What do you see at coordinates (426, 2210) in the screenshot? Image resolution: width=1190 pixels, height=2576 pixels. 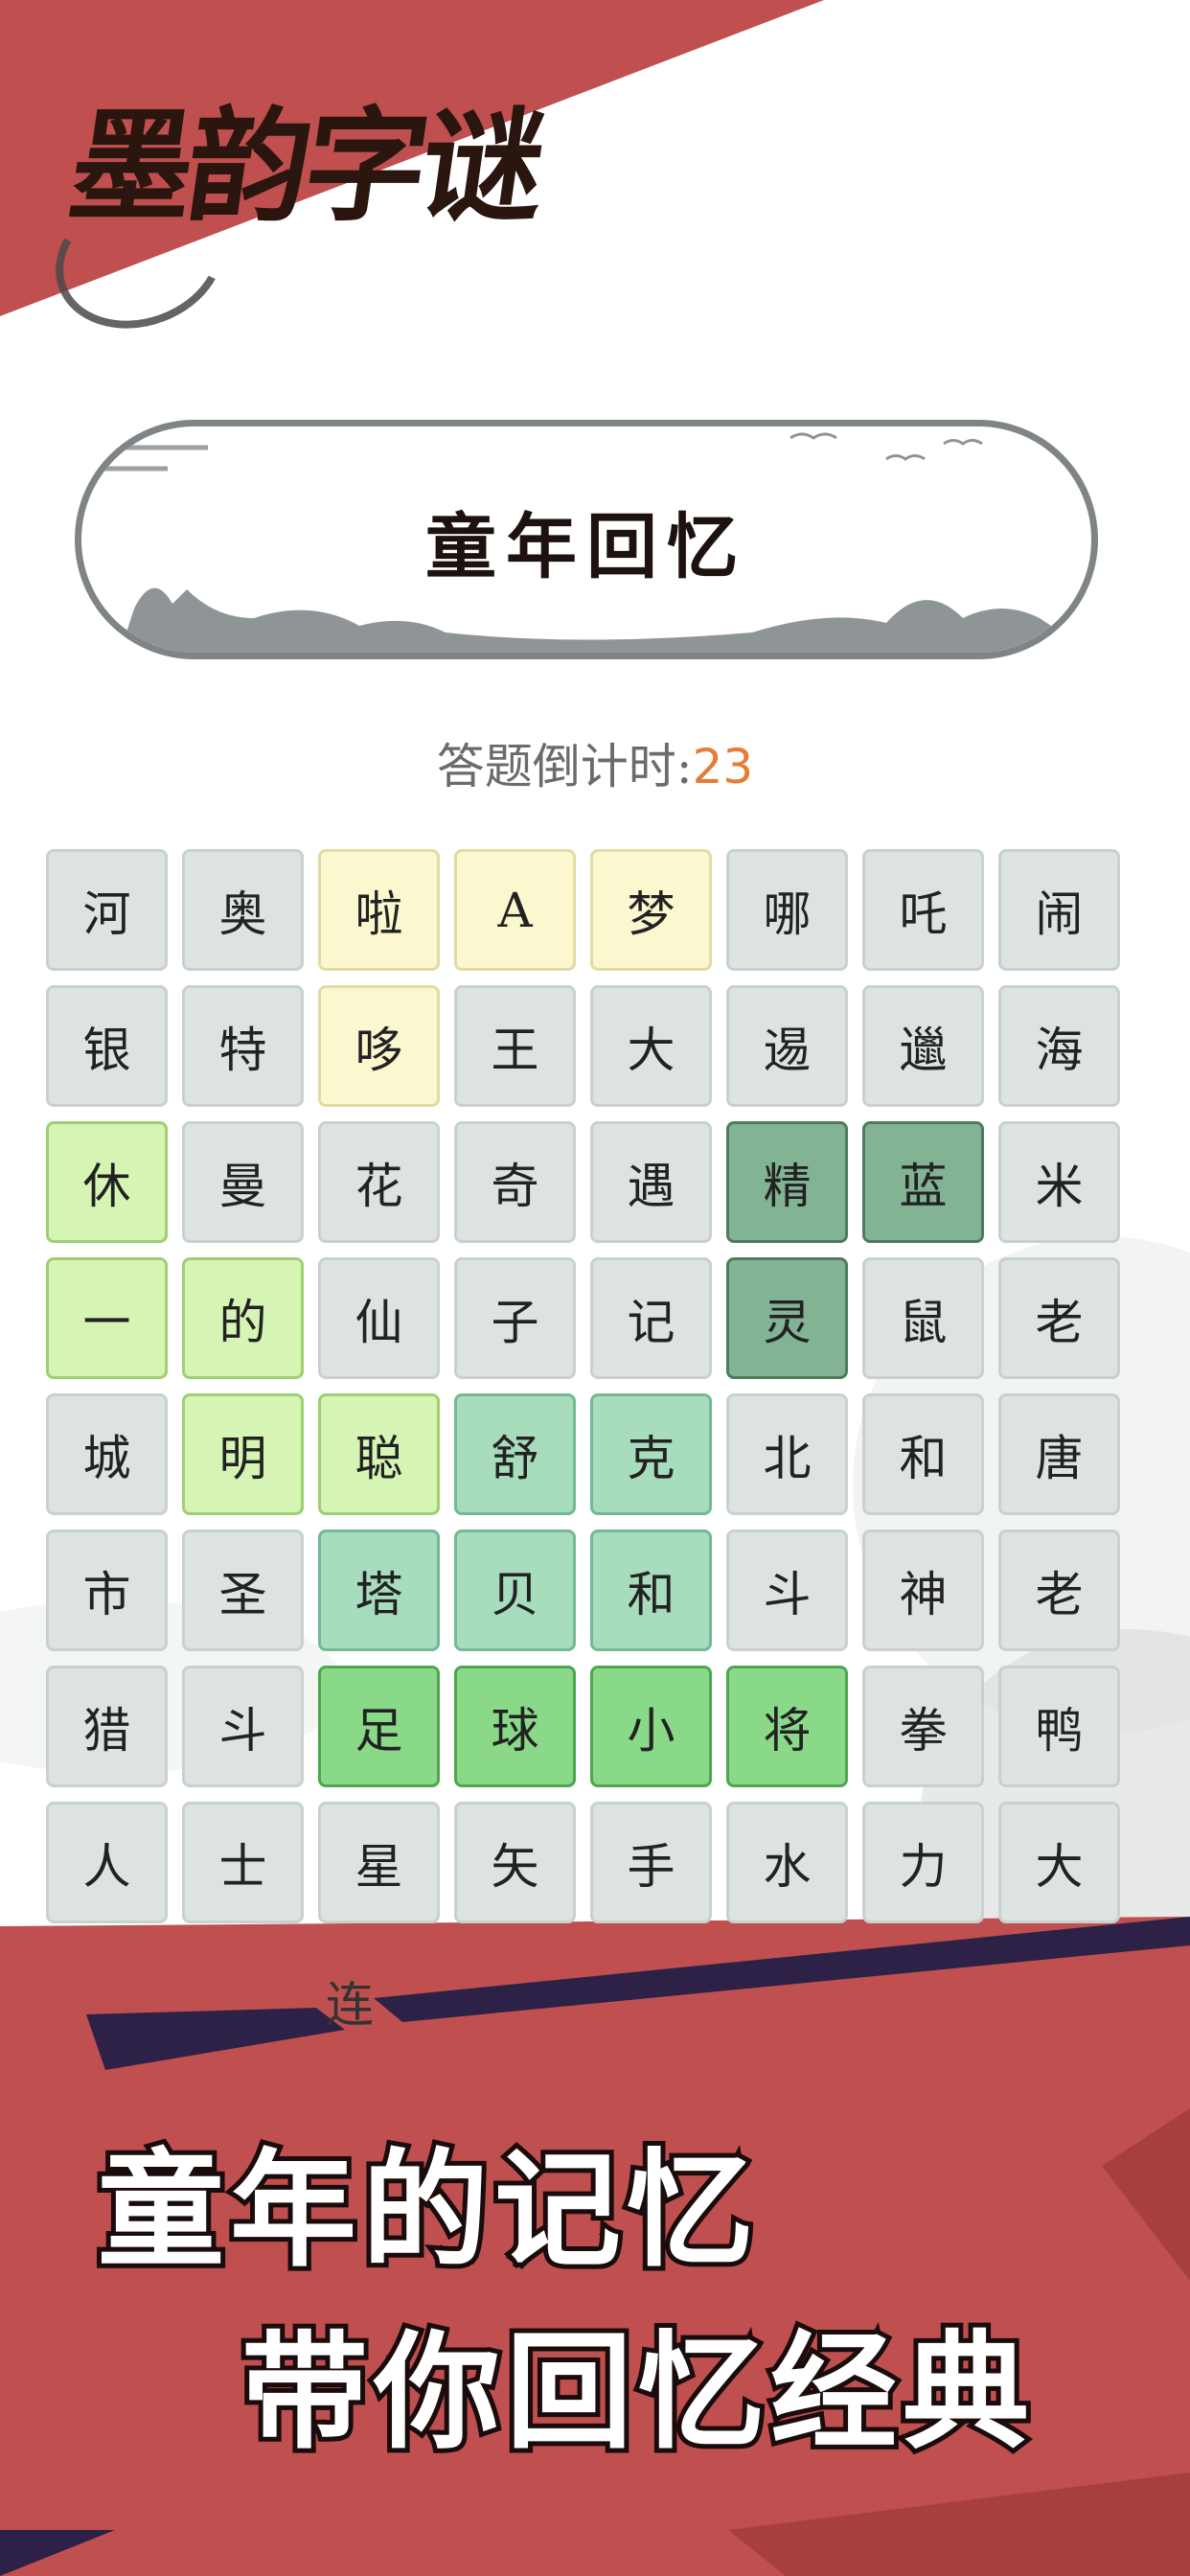 I see `promo-line-1: 童年的记忆` at bounding box center [426, 2210].